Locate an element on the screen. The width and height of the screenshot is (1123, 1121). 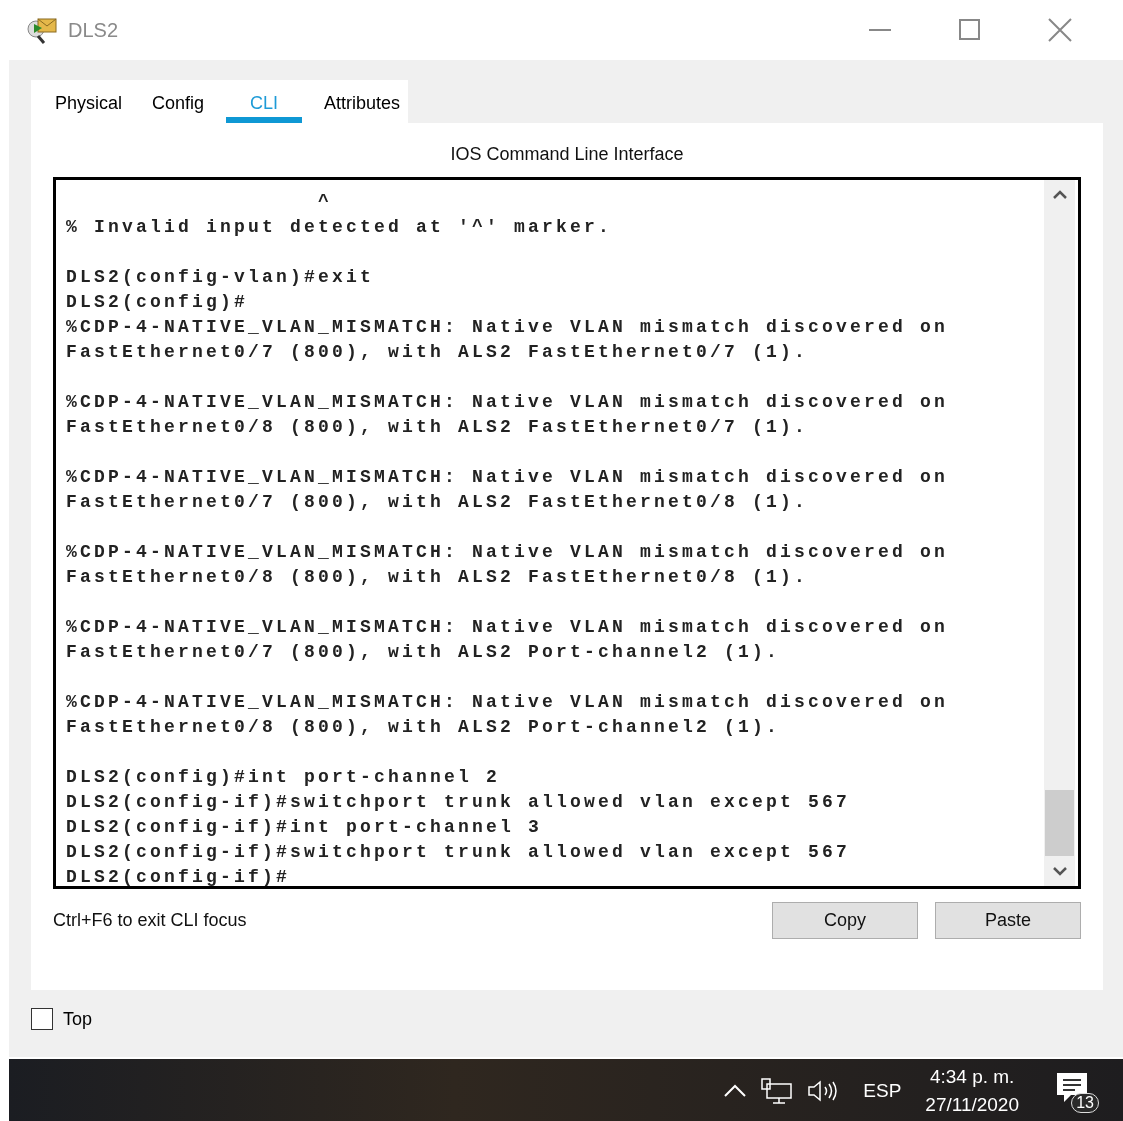
network-icon is located at coordinates (777, 1091).